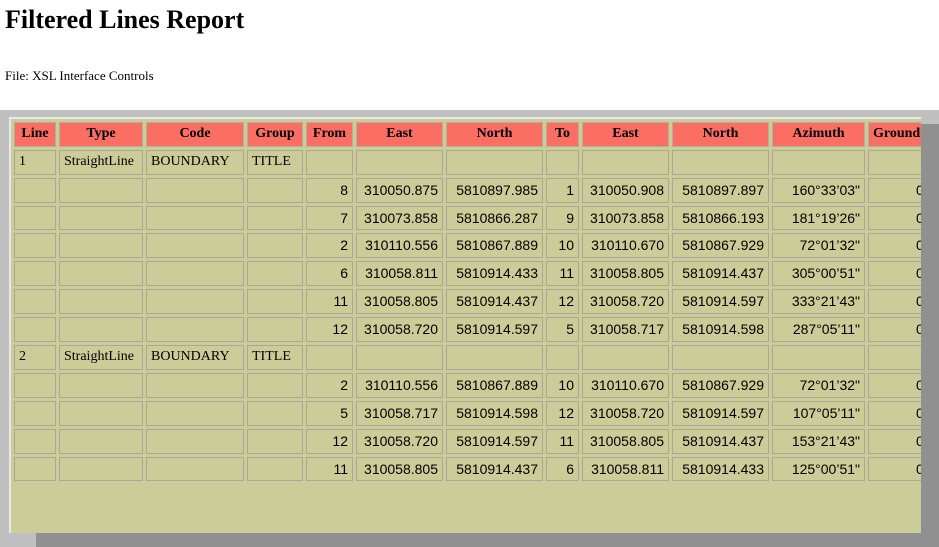  What do you see at coordinates (897, 134) in the screenshot?
I see `column-header: Ground Dist.` at bounding box center [897, 134].